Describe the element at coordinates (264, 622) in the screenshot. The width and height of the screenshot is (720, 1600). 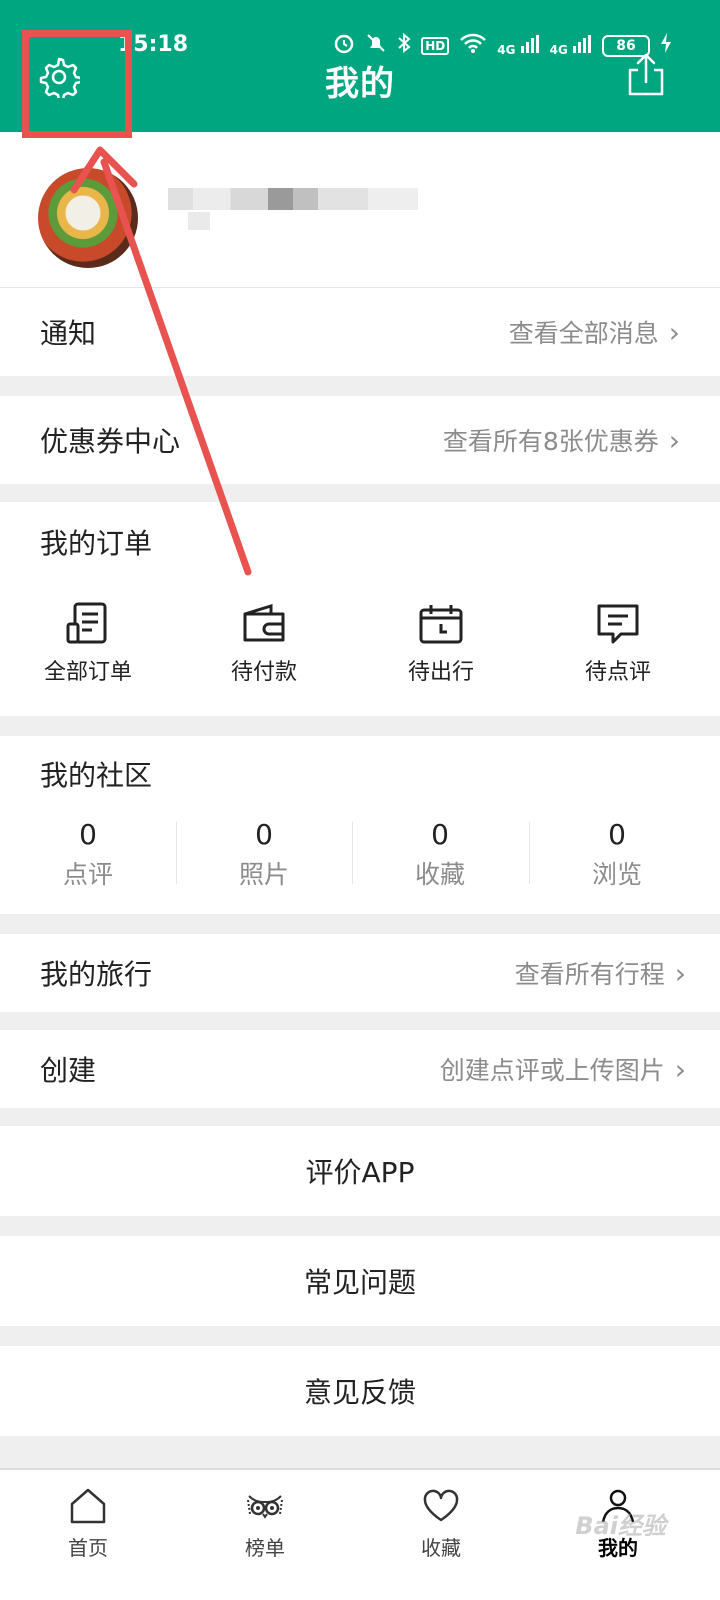
I see `wallet-icon` at that location.